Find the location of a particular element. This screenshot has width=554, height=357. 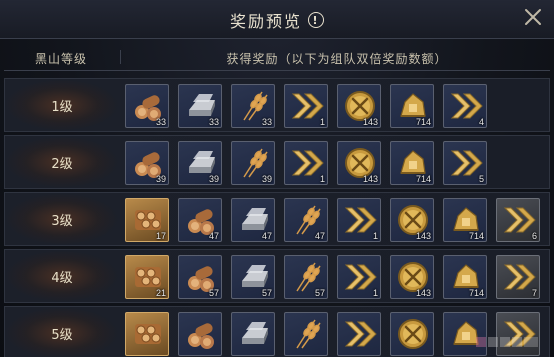

header-divider is located at coordinates (120, 57).